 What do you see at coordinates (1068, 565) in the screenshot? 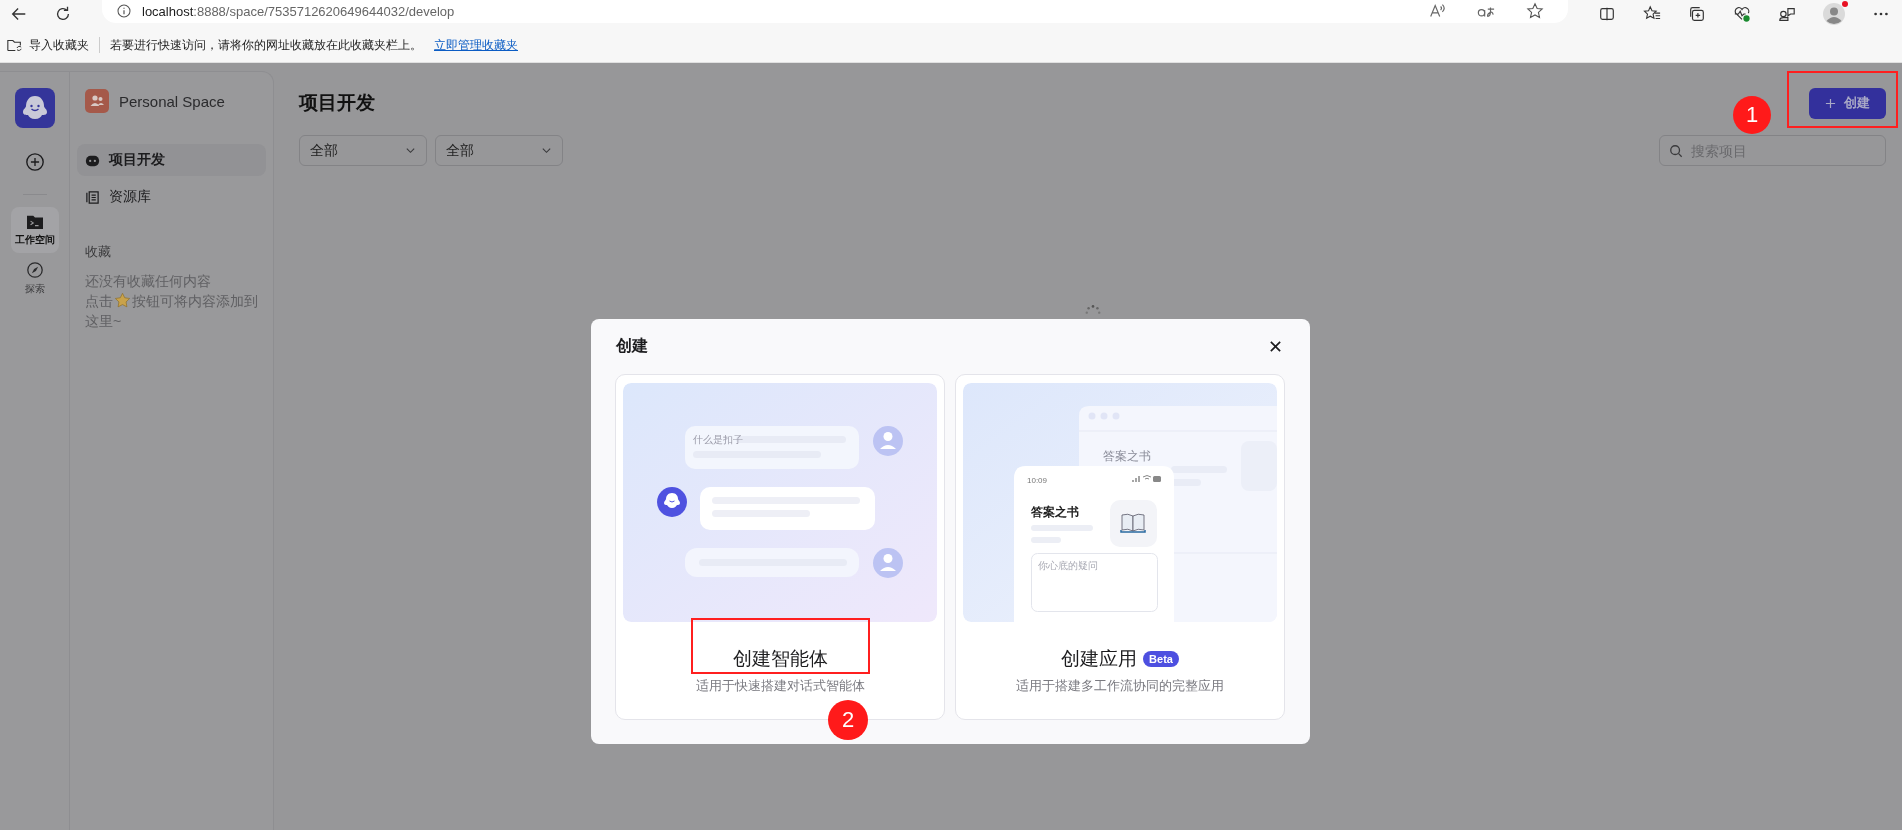
I see `input-placeholder-text: 你心底的疑问` at bounding box center [1068, 565].